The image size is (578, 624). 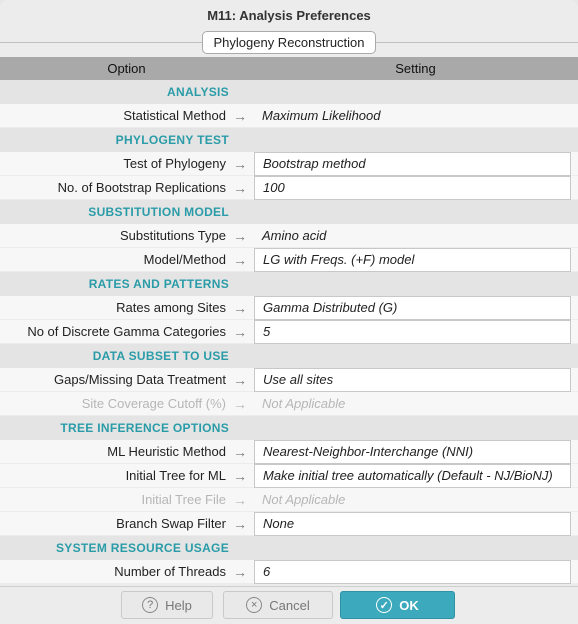 I want to click on setting-field: Use all sites, so click(x=412, y=379).